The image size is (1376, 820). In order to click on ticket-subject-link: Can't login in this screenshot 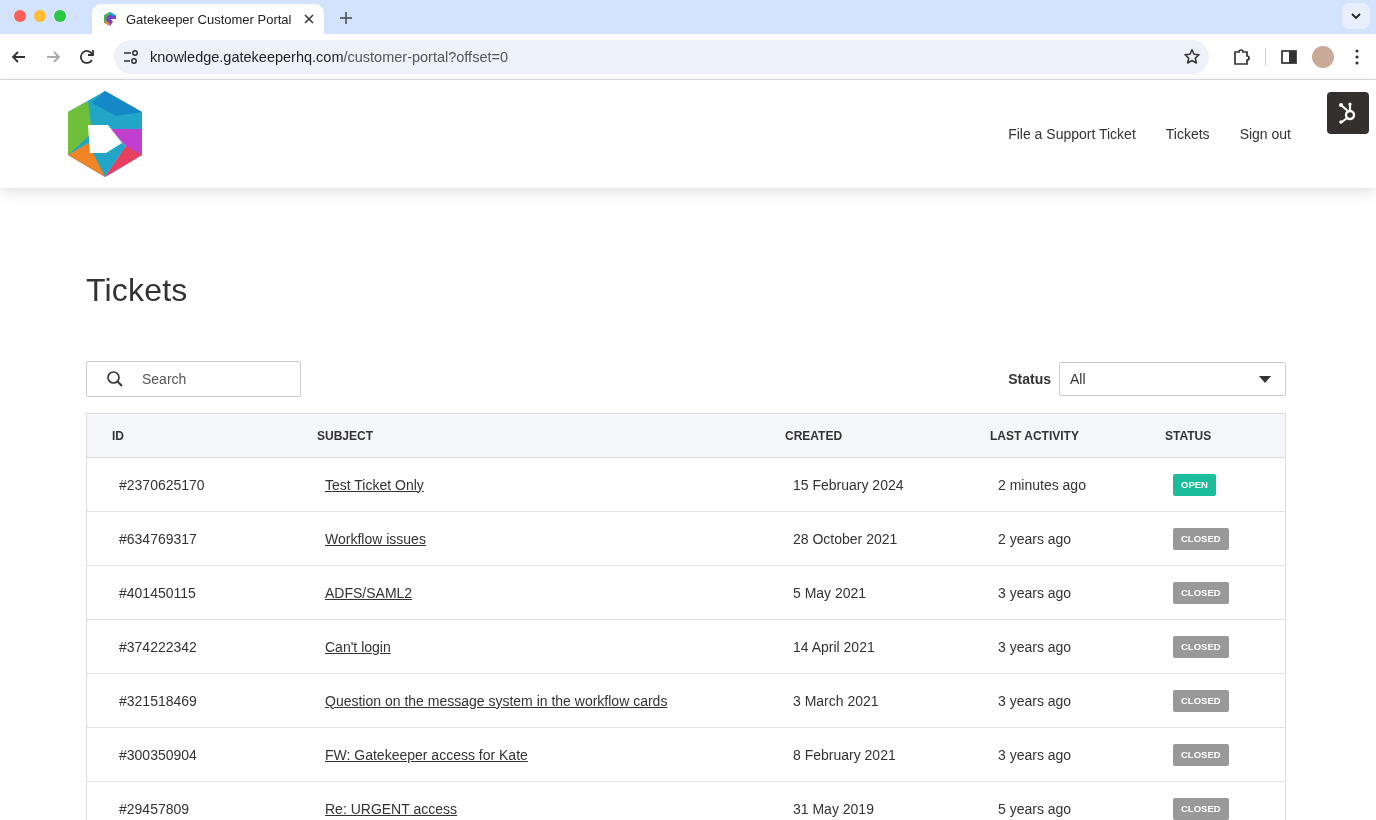, I will do `click(358, 646)`.